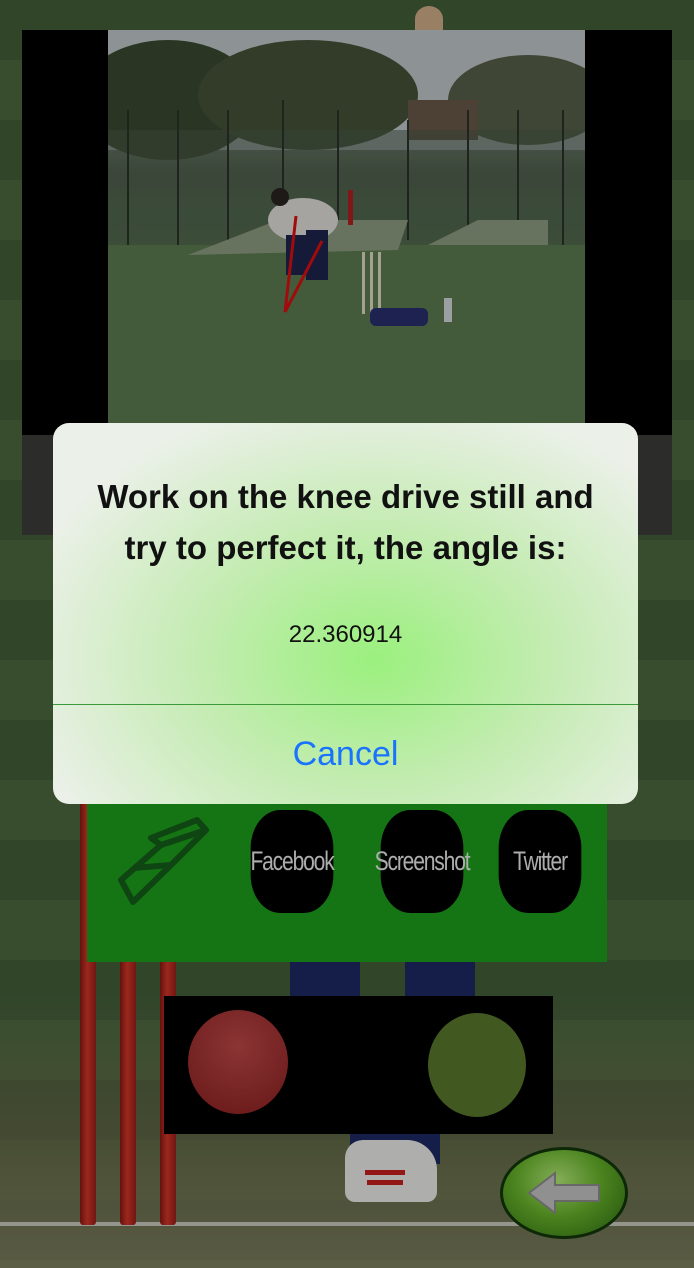  I want to click on alert-message: 22.360914, so click(345, 634).